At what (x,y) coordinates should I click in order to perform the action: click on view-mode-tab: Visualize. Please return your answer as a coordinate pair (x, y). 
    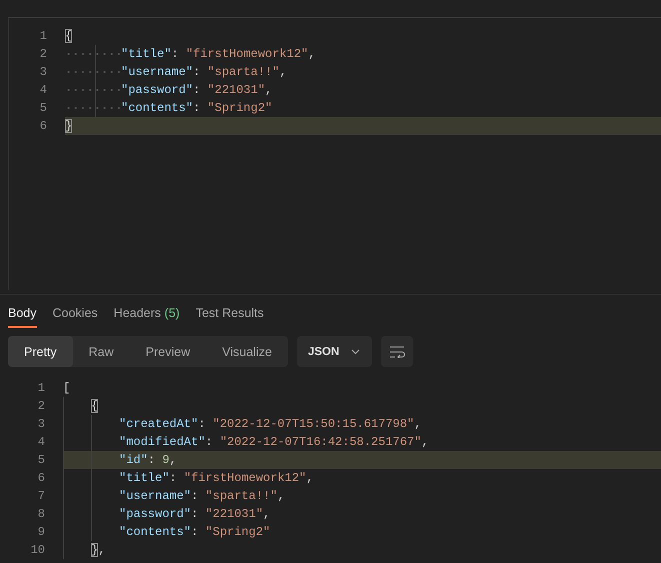
    Looking at the image, I should click on (247, 351).